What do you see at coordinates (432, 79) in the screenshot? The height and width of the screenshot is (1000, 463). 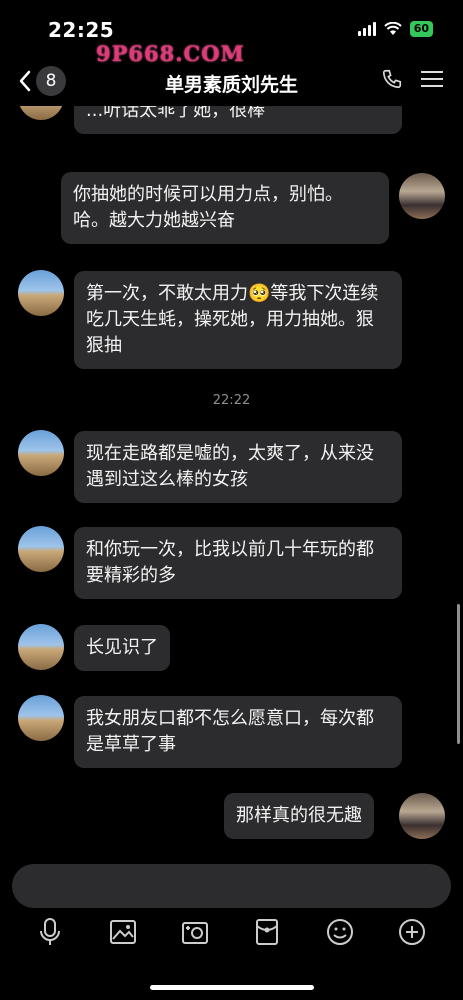 I see `menu-icon` at bounding box center [432, 79].